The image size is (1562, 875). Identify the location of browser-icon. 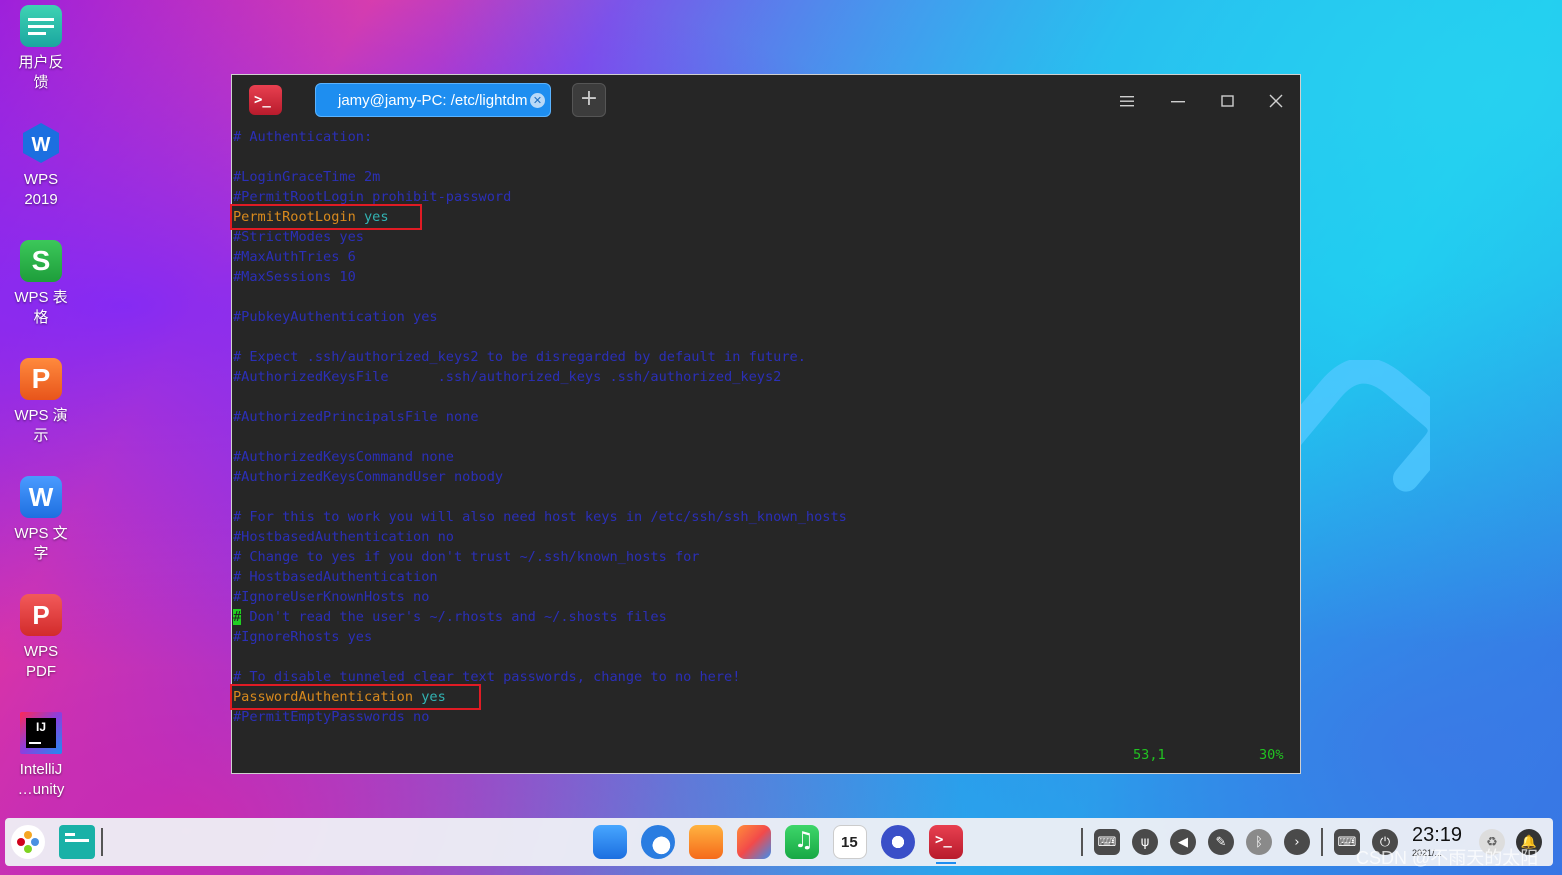
(658, 842).